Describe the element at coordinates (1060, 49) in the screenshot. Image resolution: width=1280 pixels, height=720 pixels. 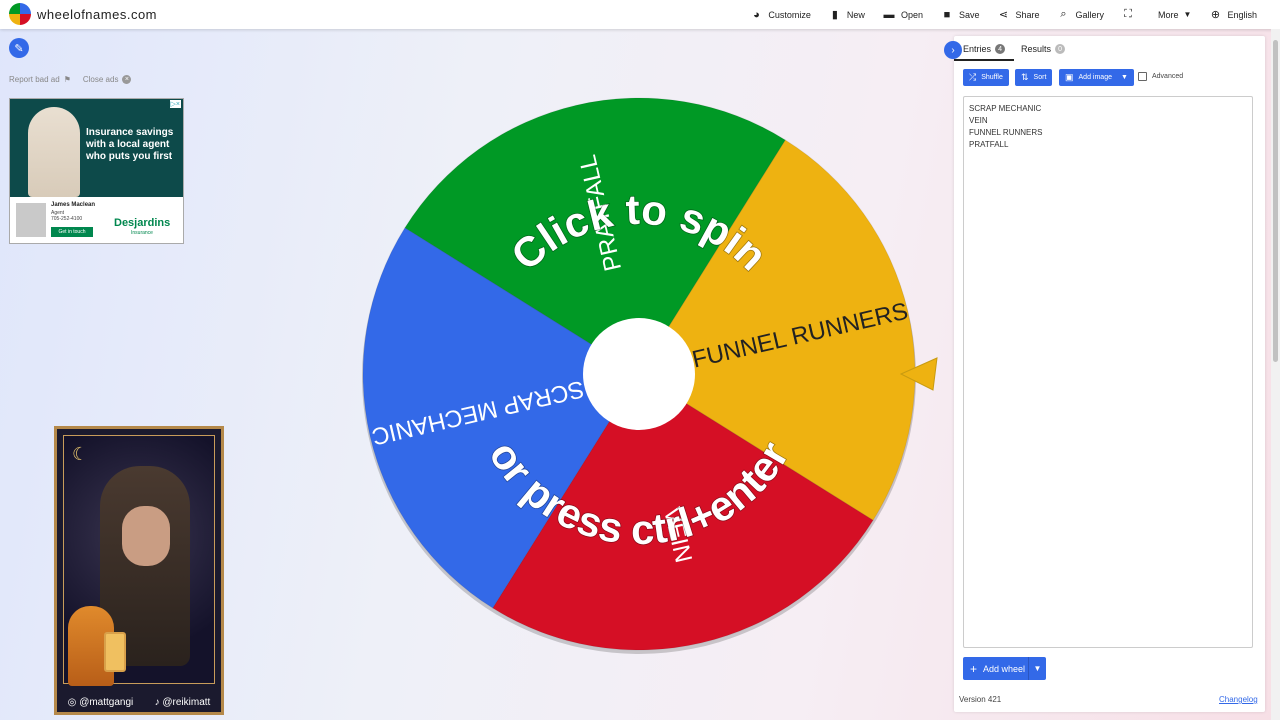
I see `results-count-badge: 0` at that location.